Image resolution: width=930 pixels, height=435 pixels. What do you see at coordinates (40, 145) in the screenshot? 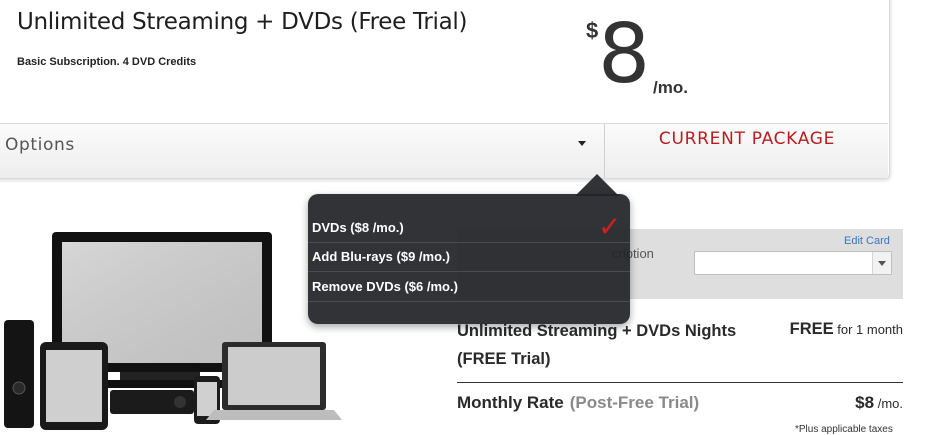
I see `options-toggle: Options` at bounding box center [40, 145].